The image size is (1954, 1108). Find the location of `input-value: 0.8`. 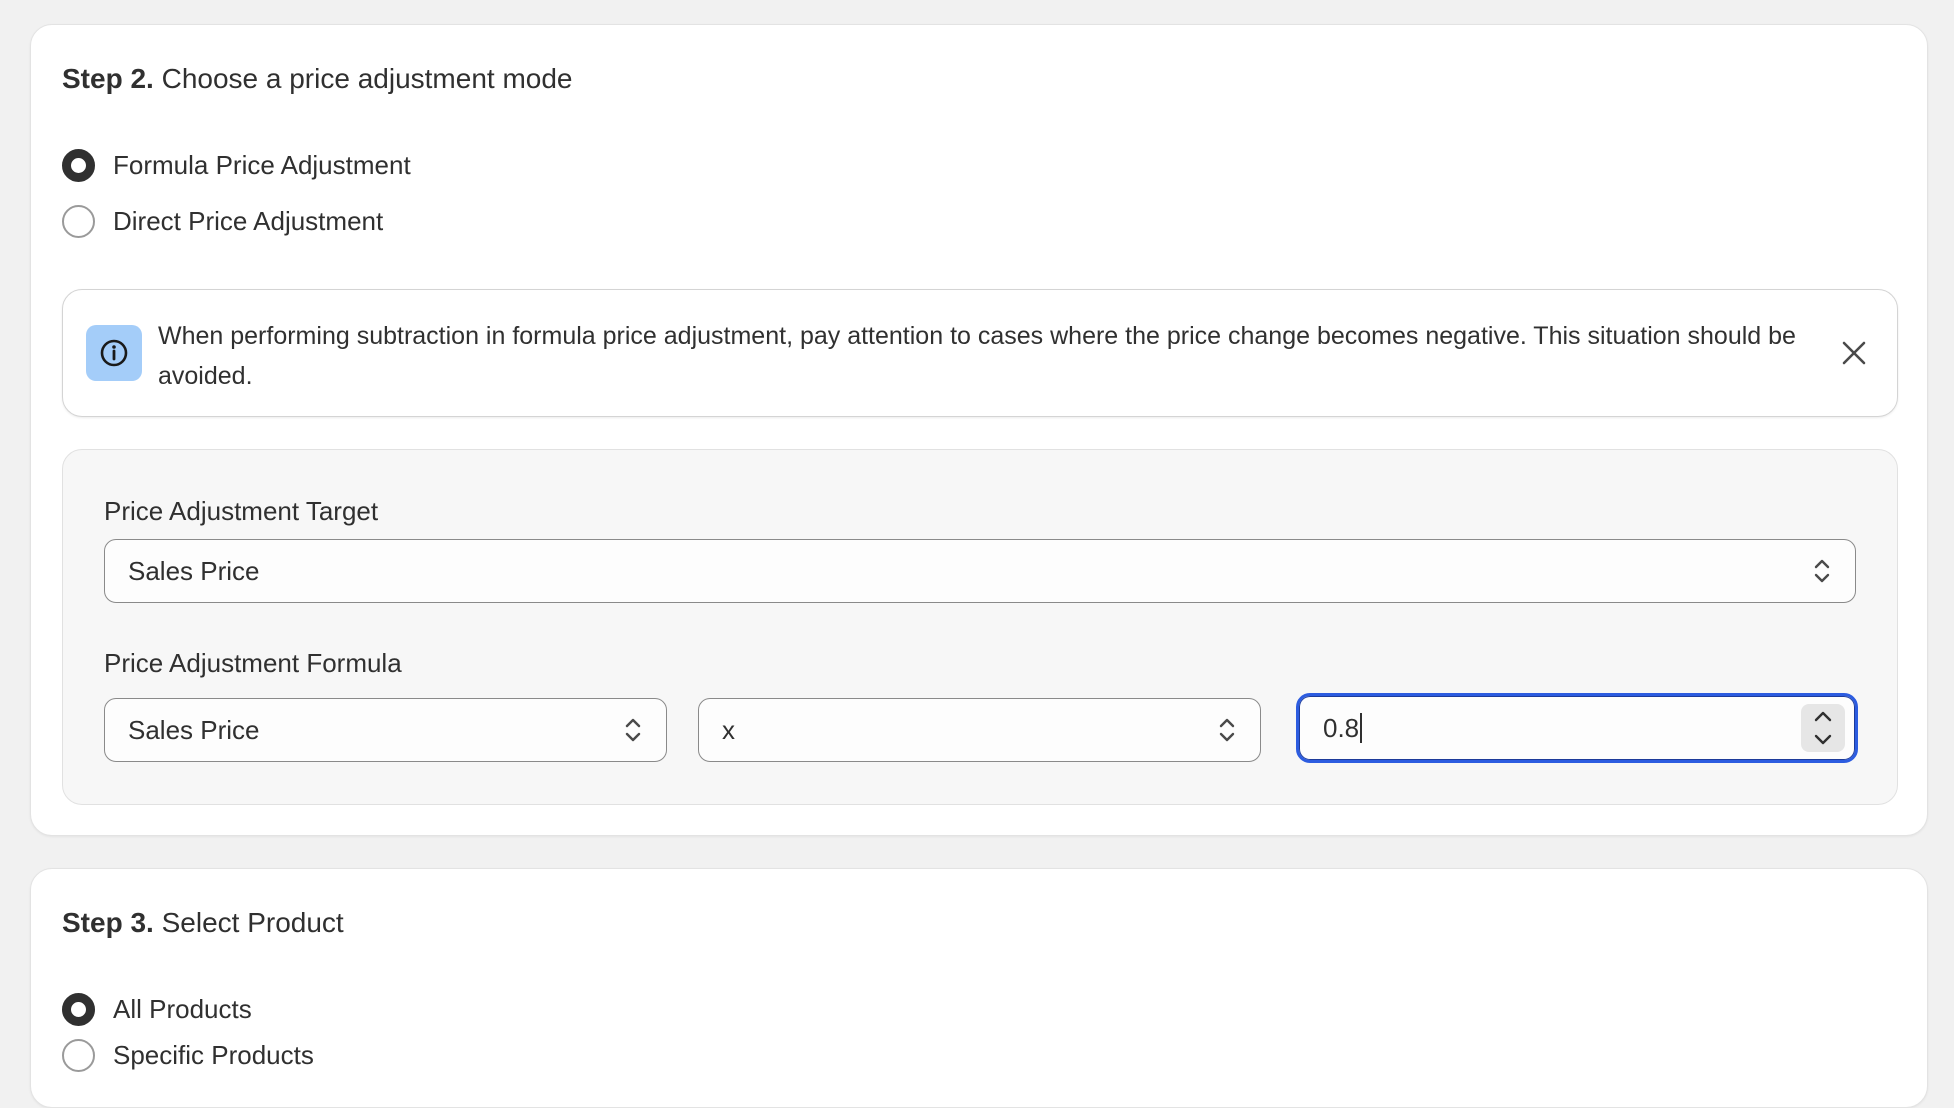

input-value: 0.8 is located at coordinates (1341, 727).